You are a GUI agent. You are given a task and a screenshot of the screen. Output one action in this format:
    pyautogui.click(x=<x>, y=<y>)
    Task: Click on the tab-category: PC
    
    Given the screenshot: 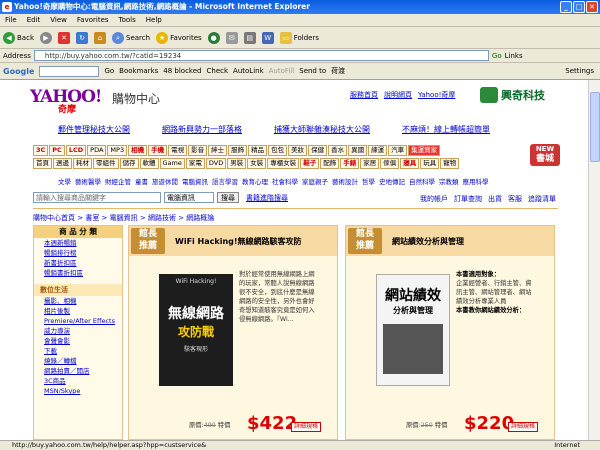 What is the action you would take?
    pyautogui.click(x=57, y=150)
    